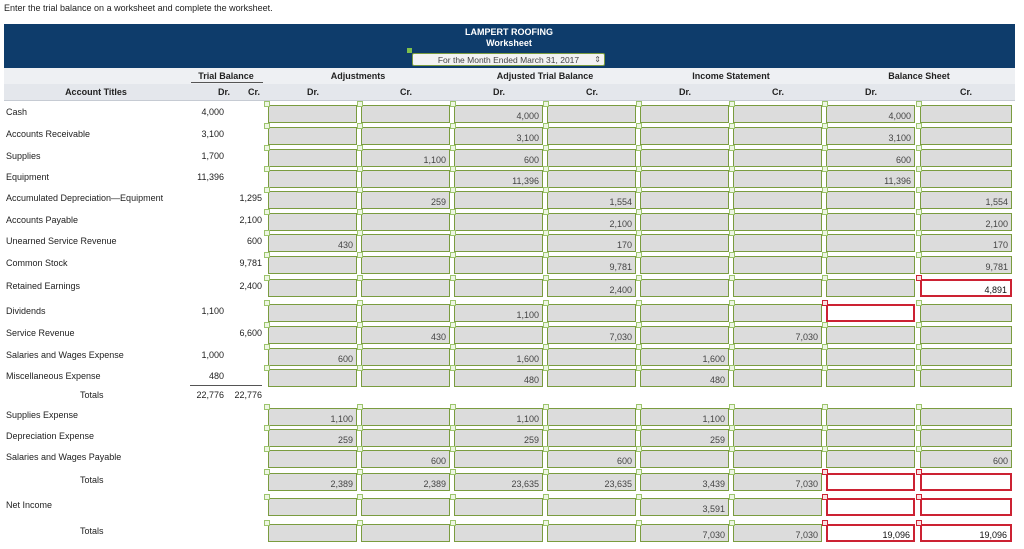  I want to click on bs-cr-input: 2,100, so click(966, 222).